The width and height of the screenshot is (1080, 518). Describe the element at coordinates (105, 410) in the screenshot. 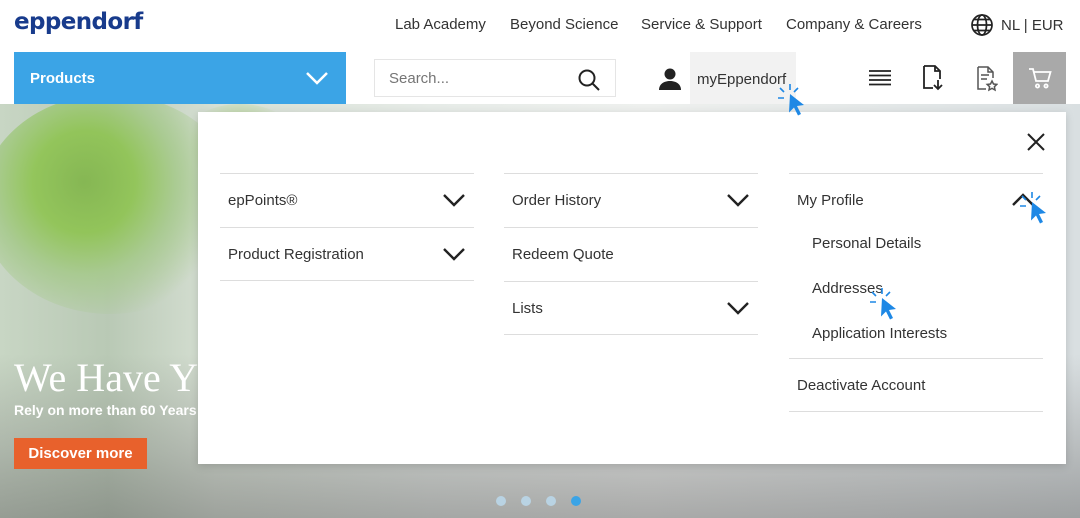

I see `hero-subtitle: Rely on more than 60 Years` at that location.